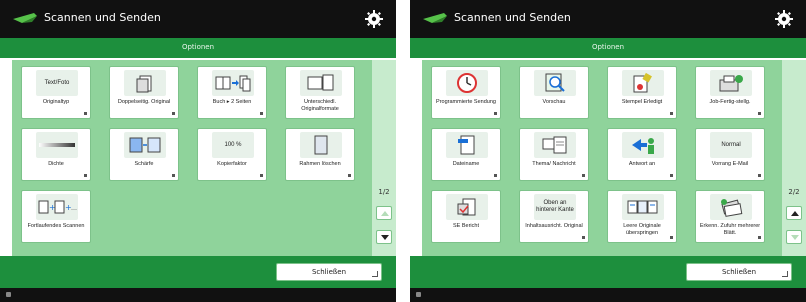 This screenshot has width=806, height=302. I want to click on tx-report-button: SE Bericht, so click(466, 216).